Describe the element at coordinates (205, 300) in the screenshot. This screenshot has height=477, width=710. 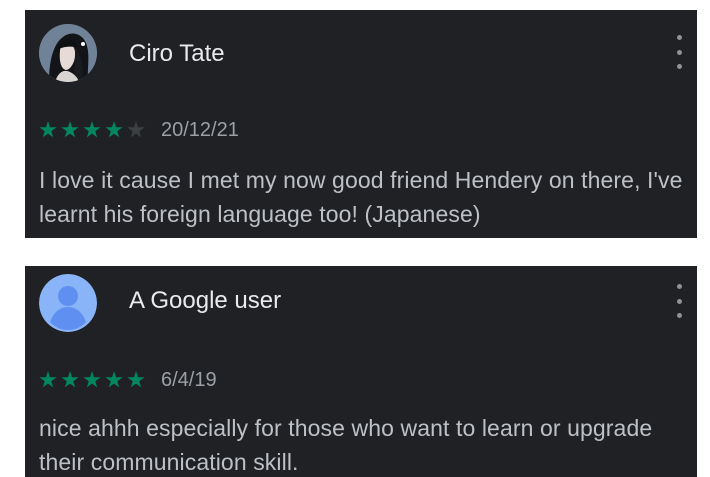
I see `reviewer-name: A Google user` at that location.